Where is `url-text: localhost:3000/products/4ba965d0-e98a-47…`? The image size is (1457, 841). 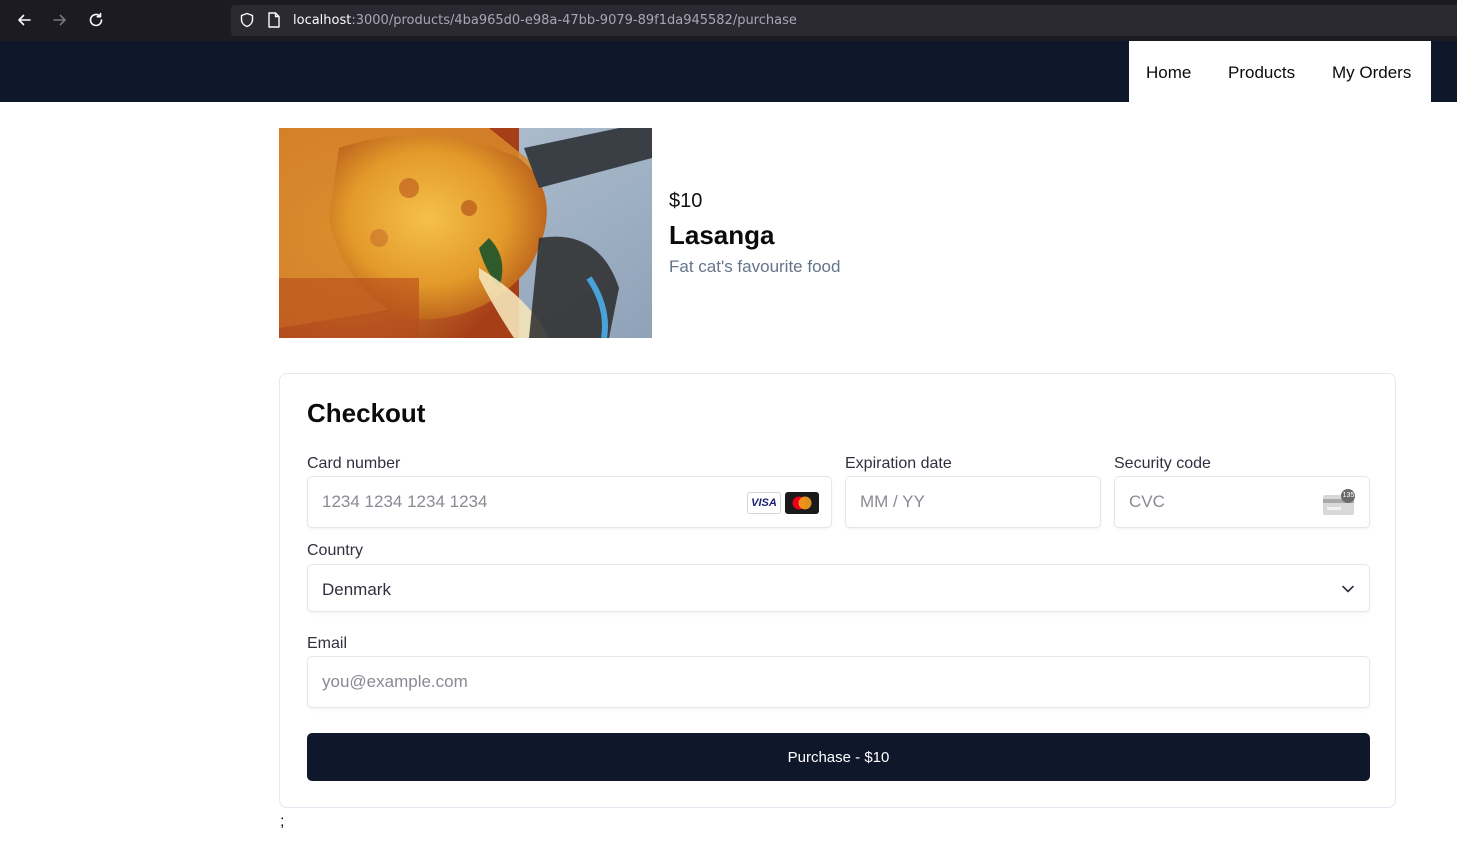 url-text: localhost:3000/products/4ba965d0-e98a-47… is located at coordinates (545, 20).